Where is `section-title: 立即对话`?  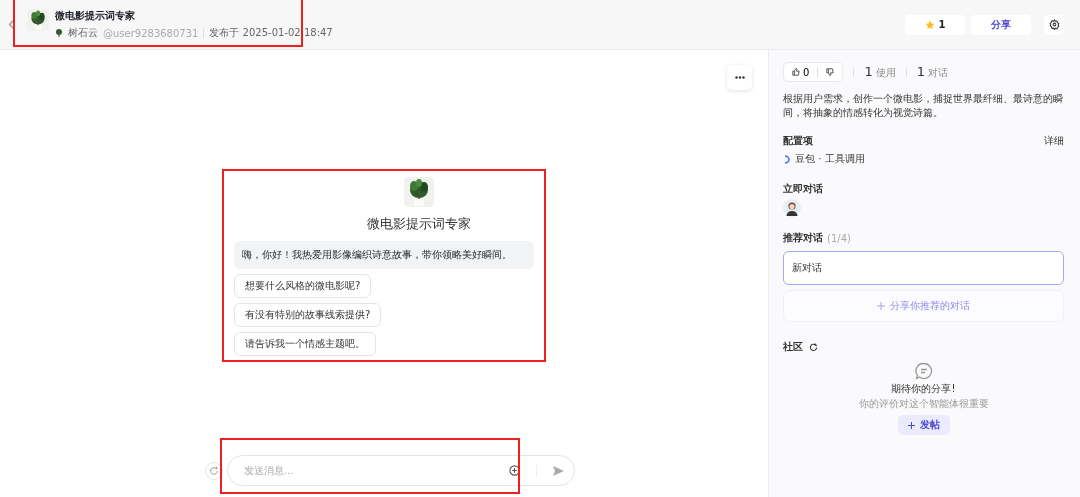
section-title: 立即对话 is located at coordinates (803, 189).